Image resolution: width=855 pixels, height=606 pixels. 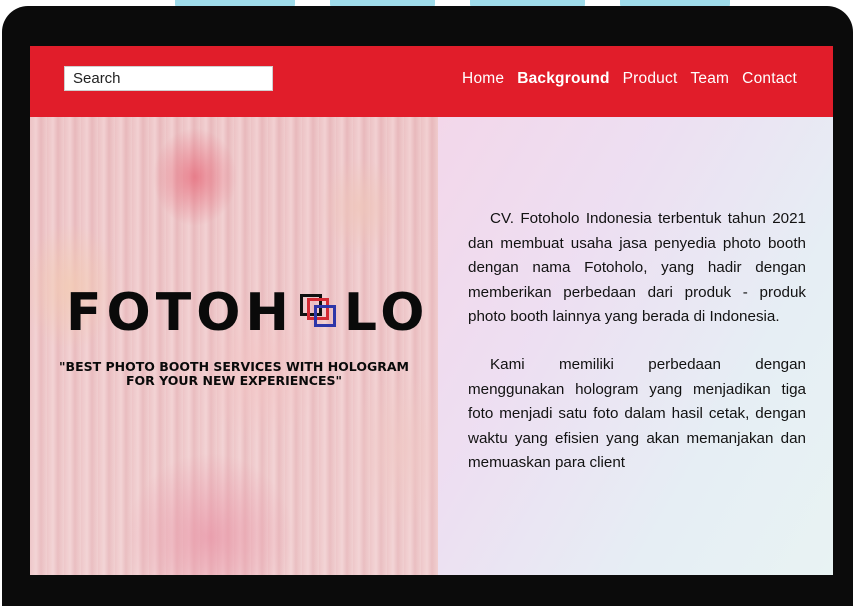 What do you see at coordinates (168, 78) in the screenshot?
I see `search-input` at bounding box center [168, 78].